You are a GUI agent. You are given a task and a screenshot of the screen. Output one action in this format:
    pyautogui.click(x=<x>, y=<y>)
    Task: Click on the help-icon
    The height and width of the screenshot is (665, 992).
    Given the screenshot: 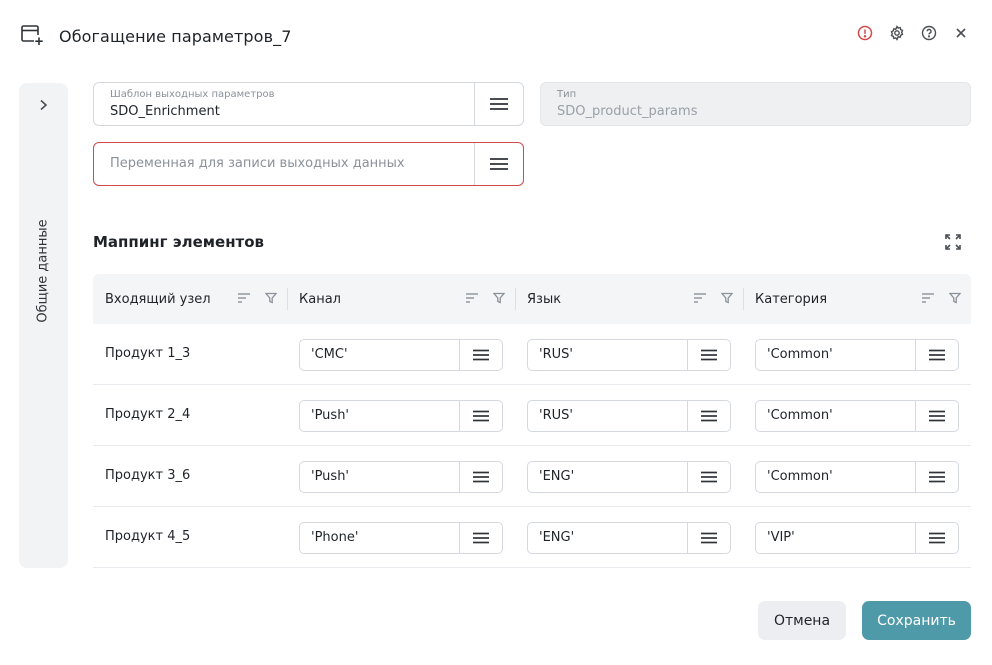 What is the action you would take?
    pyautogui.click(x=929, y=33)
    